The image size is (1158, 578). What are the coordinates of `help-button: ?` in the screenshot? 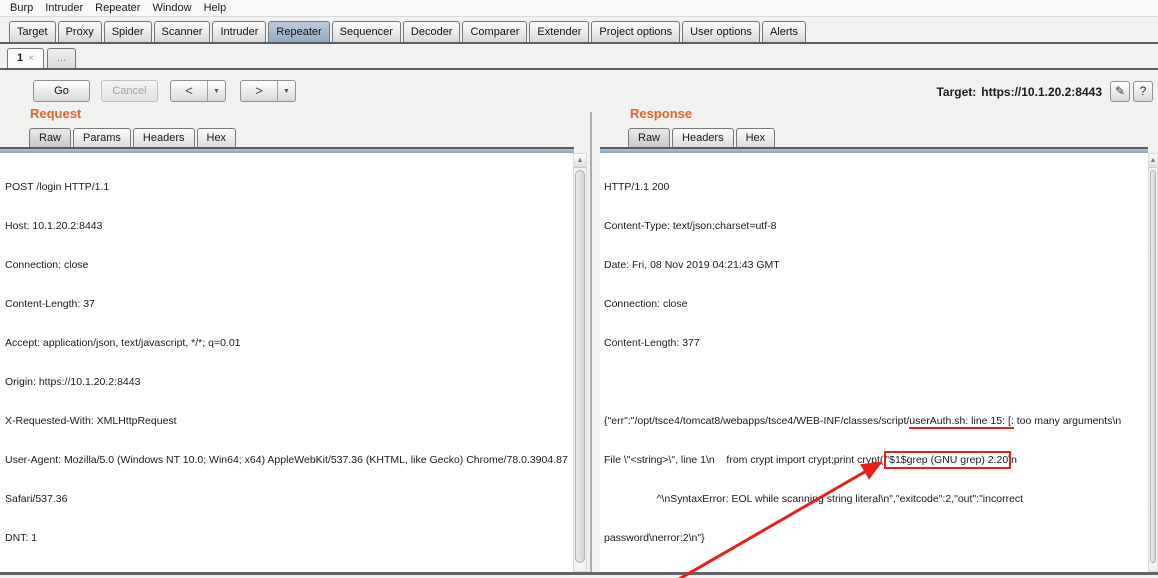 It's located at (1143, 91).